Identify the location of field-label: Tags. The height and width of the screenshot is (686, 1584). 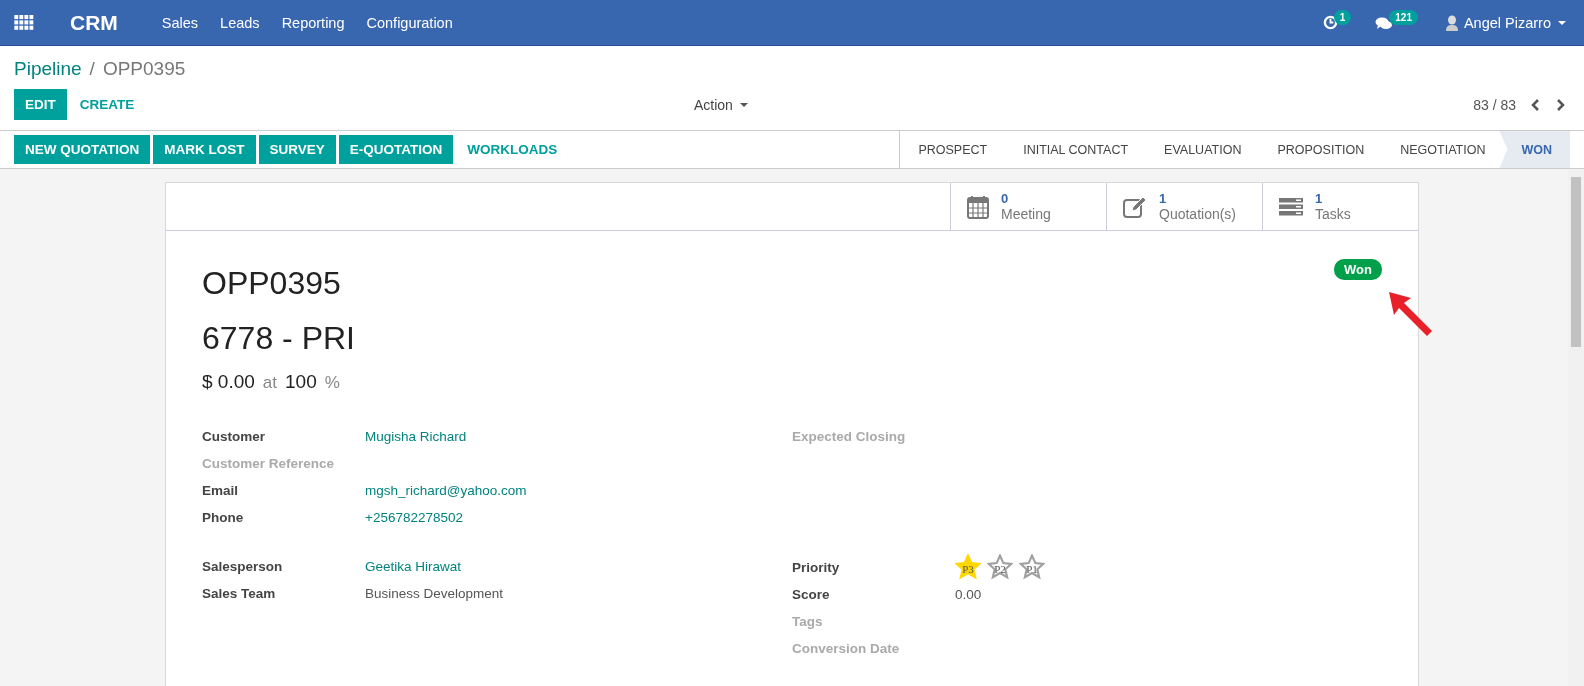
(808, 621).